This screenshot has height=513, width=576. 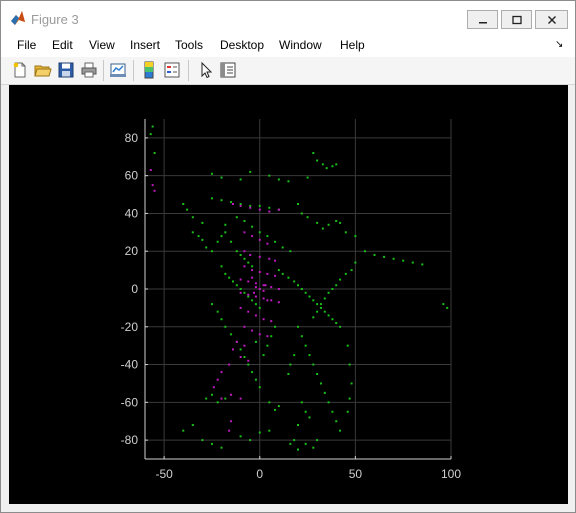 What do you see at coordinates (145, 45) in the screenshot?
I see `menu-insert: Insert` at bounding box center [145, 45].